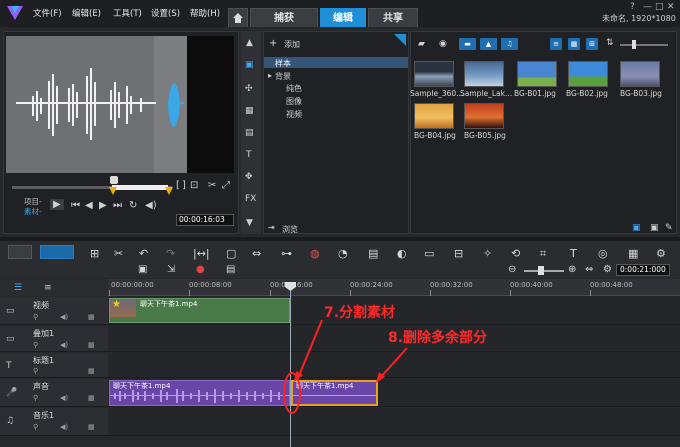 This screenshot has height=447, width=680. What do you see at coordinates (438, 338) in the screenshot?
I see `annotation-delete: 8.删除多余部分` at bounding box center [438, 338].